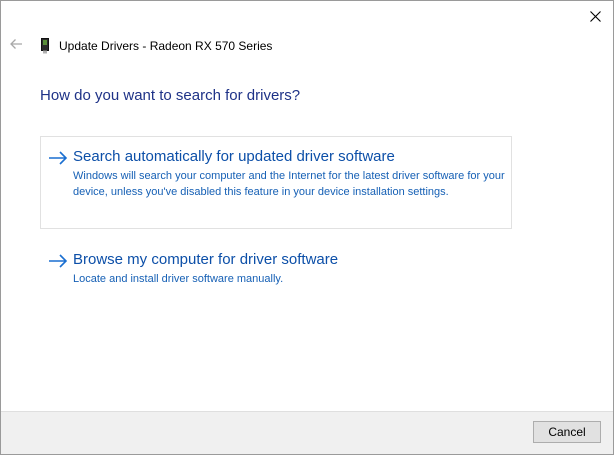 The image size is (614, 455). Describe the element at coordinates (307, 432) in the screenshot. I see `dialog-footer: Cancel` at that location.